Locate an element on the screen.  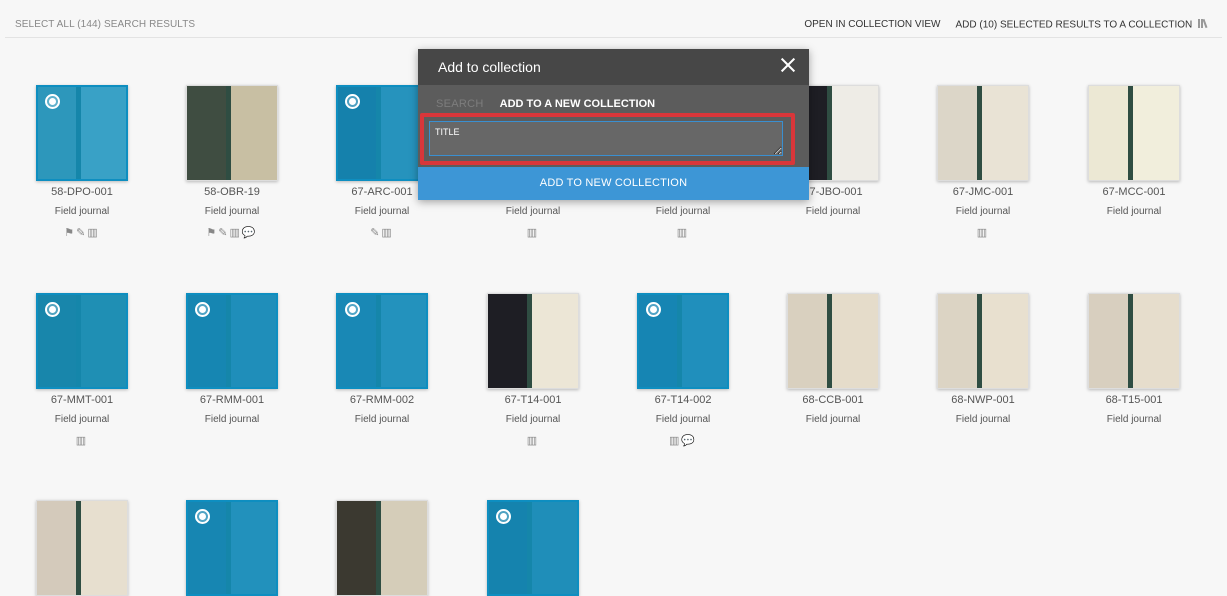
result-code: 67-MMT-001 is located at coordinates (82, 401).